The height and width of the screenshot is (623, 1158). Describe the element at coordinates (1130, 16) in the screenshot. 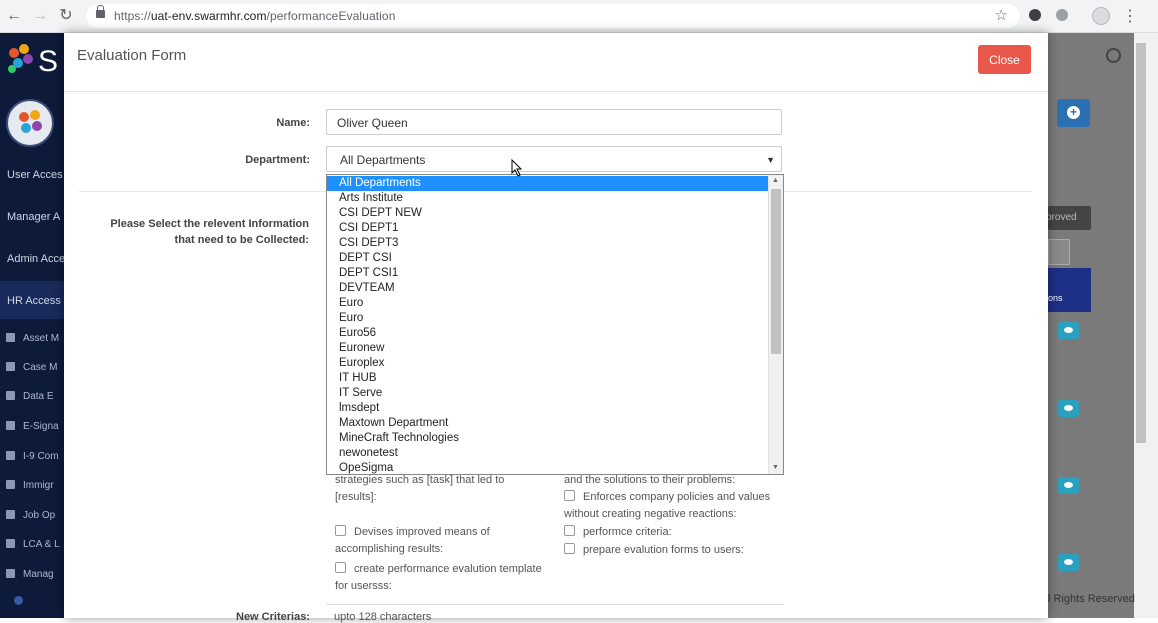

I see `menu-kebab-icon: ⋮` at that location.